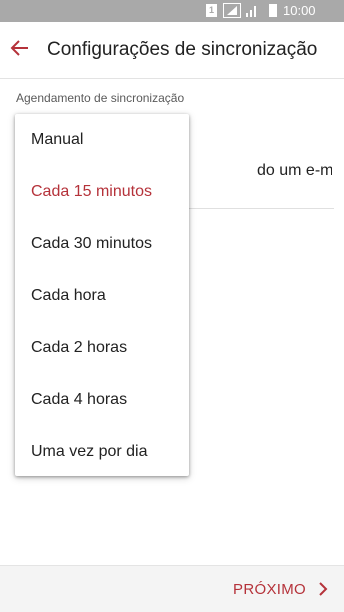  I want to click on option-manual: Manual, so click(102, 140).